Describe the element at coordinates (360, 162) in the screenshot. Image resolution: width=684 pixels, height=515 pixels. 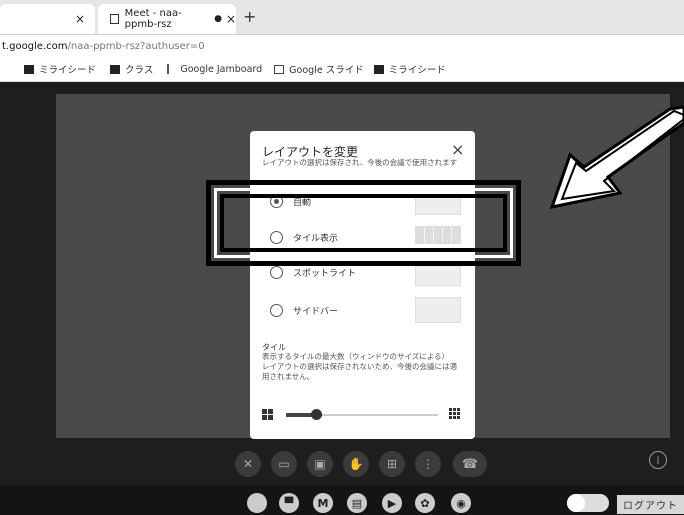
I see `dialog-description: レイアウトの選択は保存され、今後の会議で使用されます` at that location.